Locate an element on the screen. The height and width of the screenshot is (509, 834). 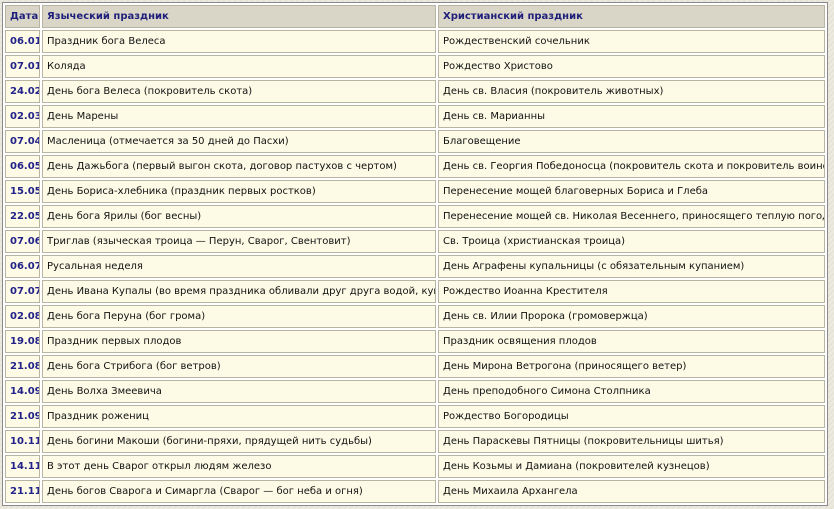
cell-pagan-holiday: Праздник первых плодов is located at coordinates (239, 341).